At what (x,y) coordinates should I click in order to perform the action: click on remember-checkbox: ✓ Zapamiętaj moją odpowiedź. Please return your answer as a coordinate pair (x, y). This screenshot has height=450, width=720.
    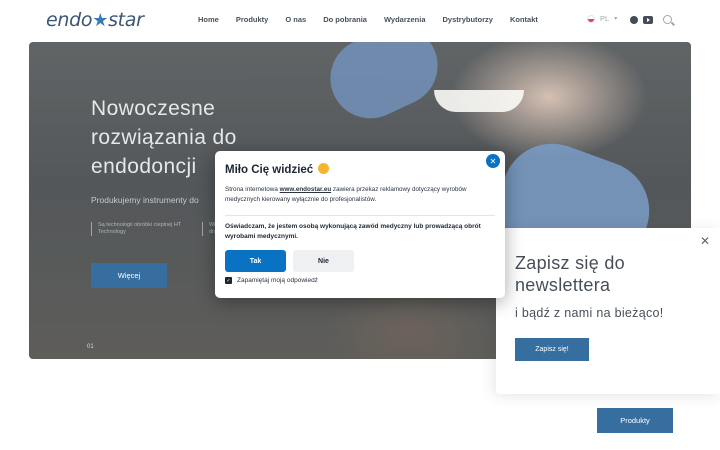
    Looking at the image, I should click on (271, 280).